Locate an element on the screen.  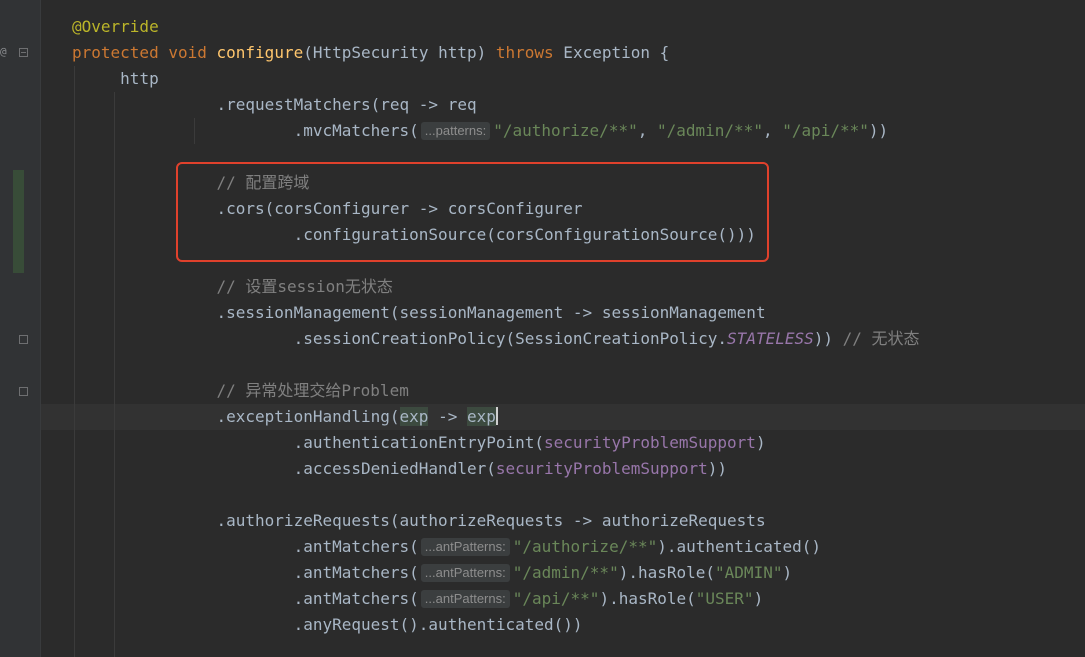
text-caret is located at coordinates (496, 416).